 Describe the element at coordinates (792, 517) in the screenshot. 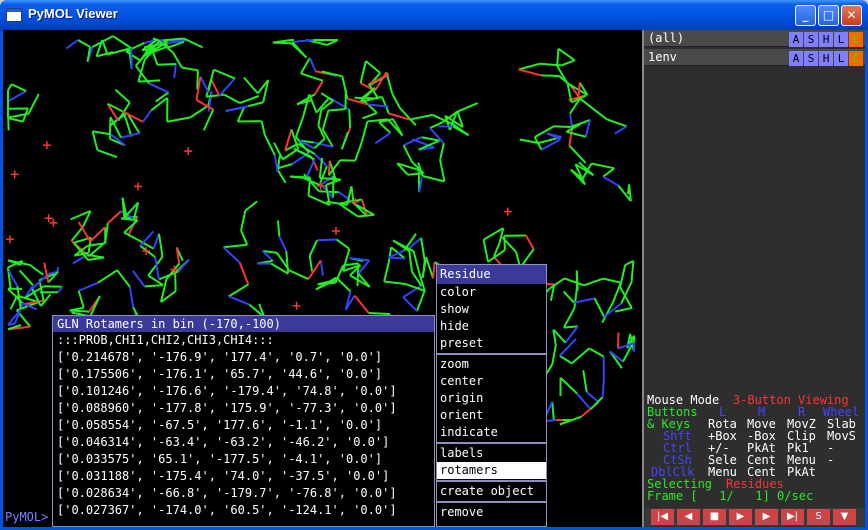

I see `end-button: ▶|` at that location.